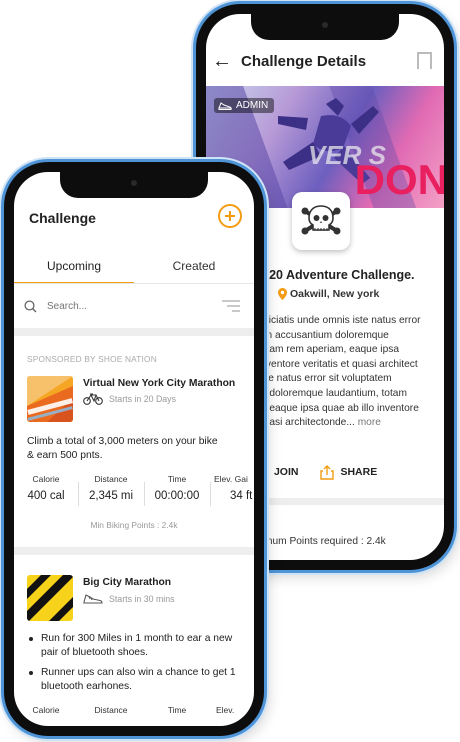 The width and height of the screenshot is (460, 742). I want to click on stat-elevation: Elev. Gai 34 ft, so click(234, 488).